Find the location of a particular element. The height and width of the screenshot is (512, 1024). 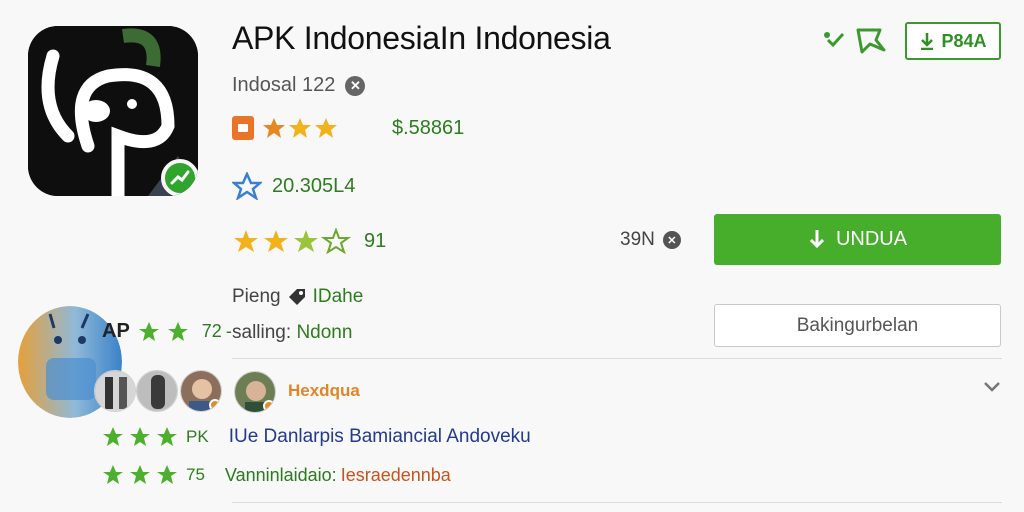

review-text: IUe Danlarpis Bamiancial Andoveku is located at coordinates (380, 437).